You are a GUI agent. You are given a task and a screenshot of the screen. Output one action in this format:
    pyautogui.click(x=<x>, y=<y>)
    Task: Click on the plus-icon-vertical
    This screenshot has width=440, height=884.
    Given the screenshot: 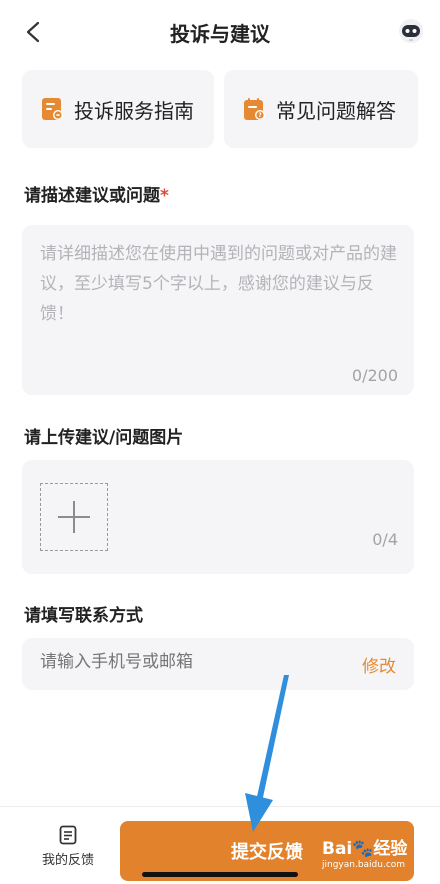 What is the action you would take?
    pyautogui.click(x=74, y=517)
    